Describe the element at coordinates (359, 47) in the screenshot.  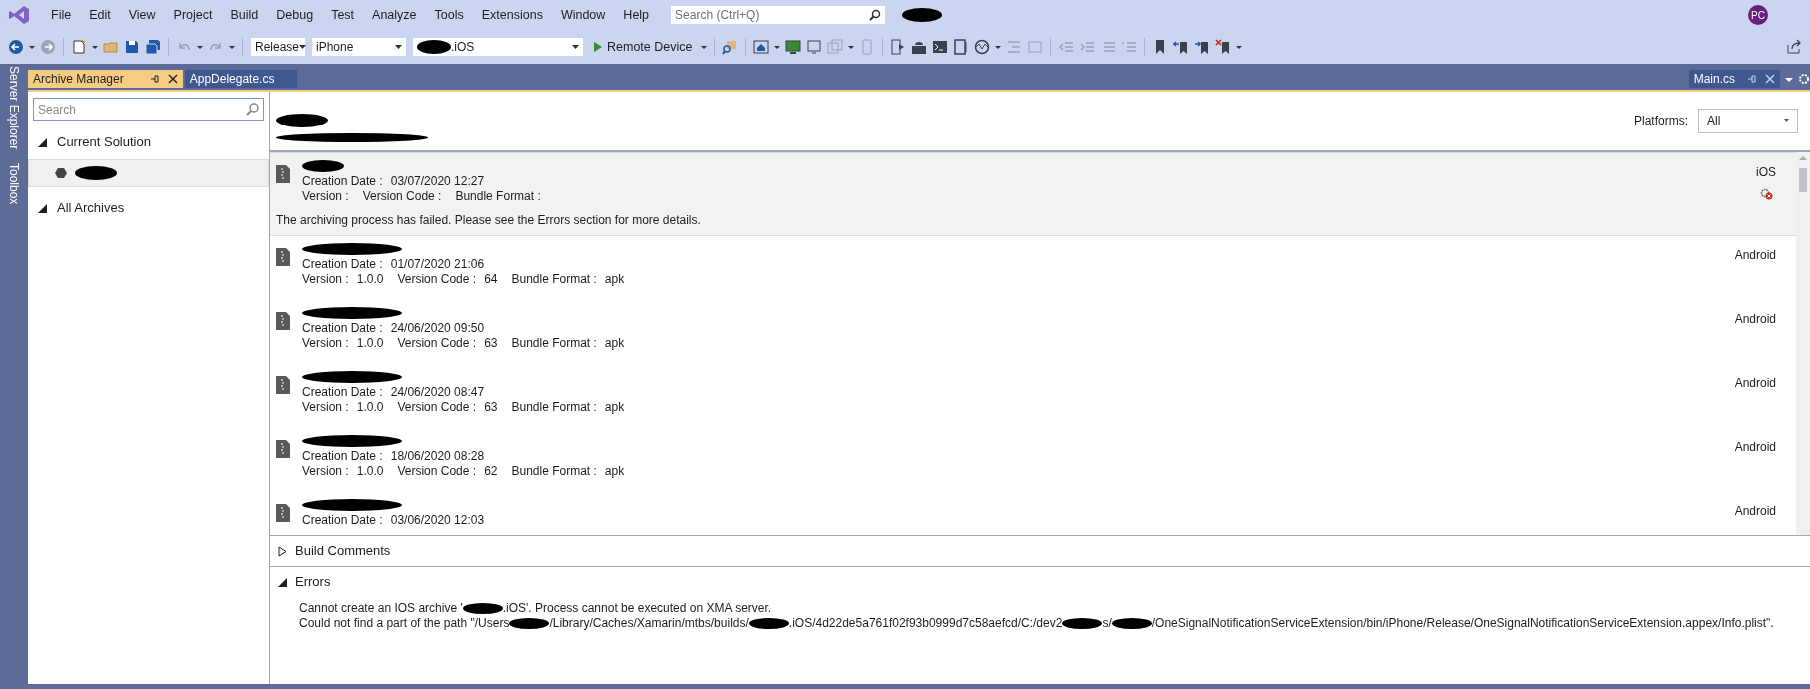
I see `device-dropdown: iPhone` at that location.